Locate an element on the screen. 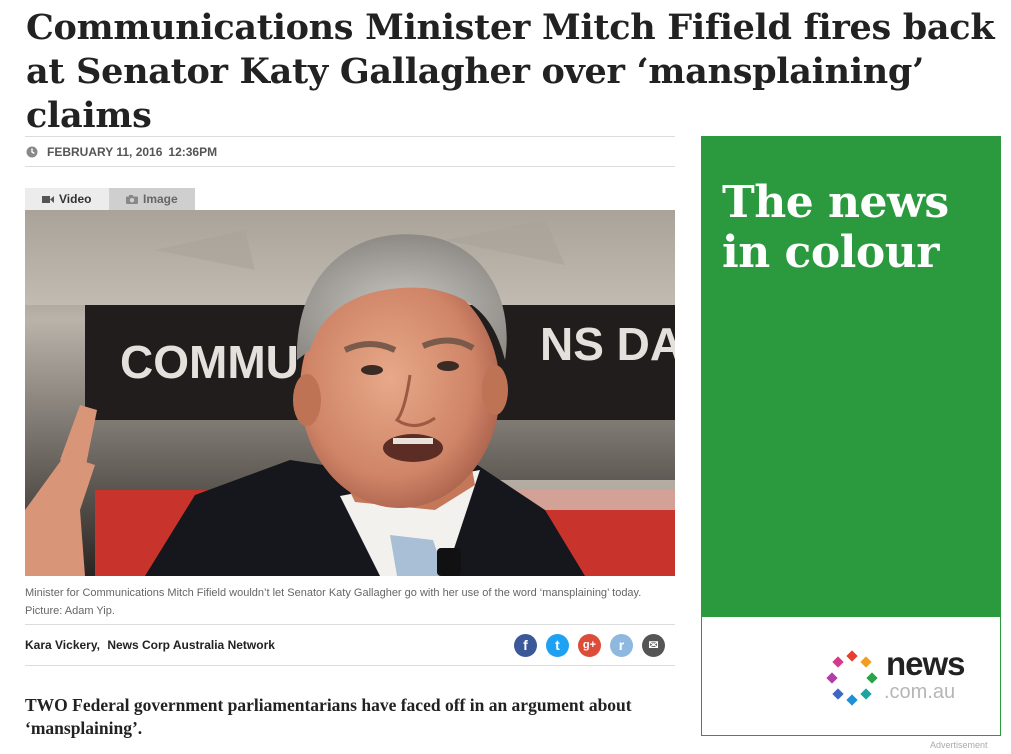 This screenshot has height=754, width=1011. author-outlet: News Corp Australia Network is located at coordinates (191, 645).